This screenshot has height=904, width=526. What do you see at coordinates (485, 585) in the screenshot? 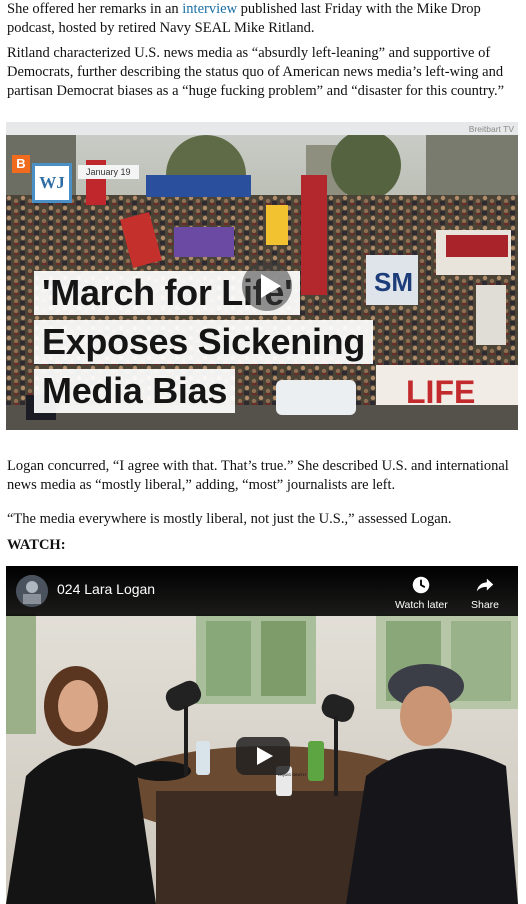
I see `share-arrow-icon` at bounding box center [485, 585].